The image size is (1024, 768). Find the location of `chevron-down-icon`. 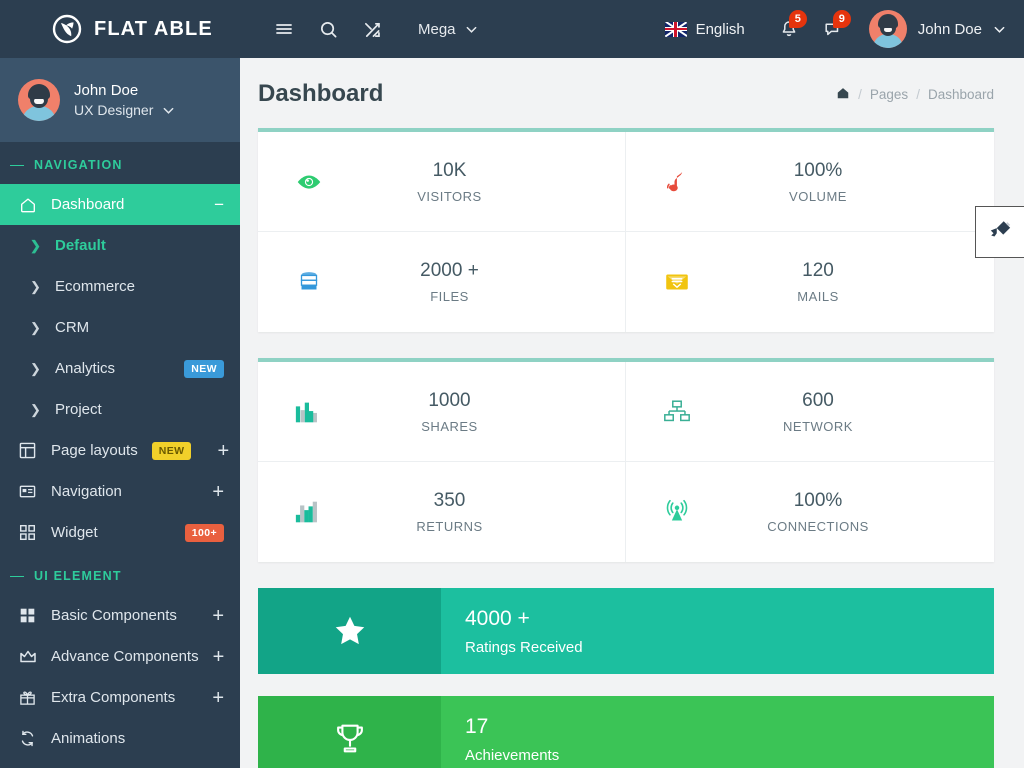

chevron-down-icon is located at coordinates (471, 29).